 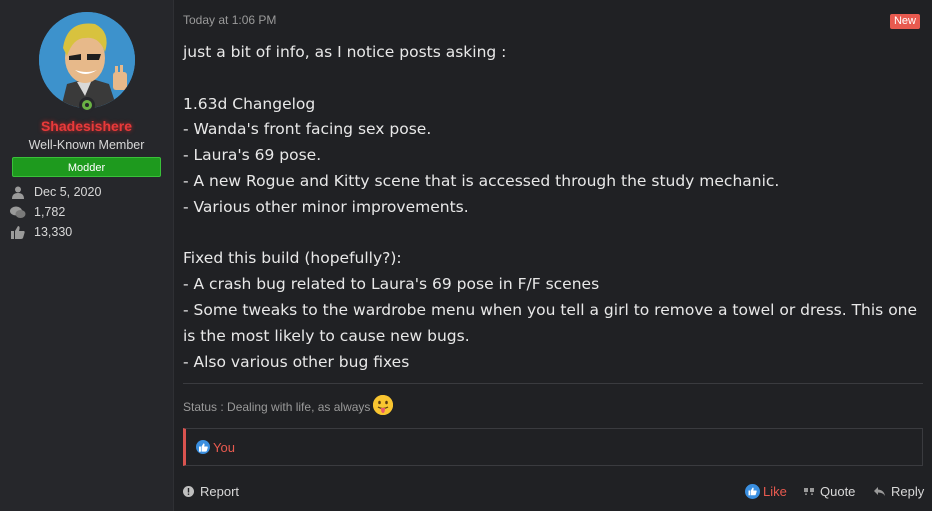 What do you see at coordinates (277, 407) in the screenshot?
I see `signature-text: Status : Dealing with life, as always` at bounding box center [277, 407].